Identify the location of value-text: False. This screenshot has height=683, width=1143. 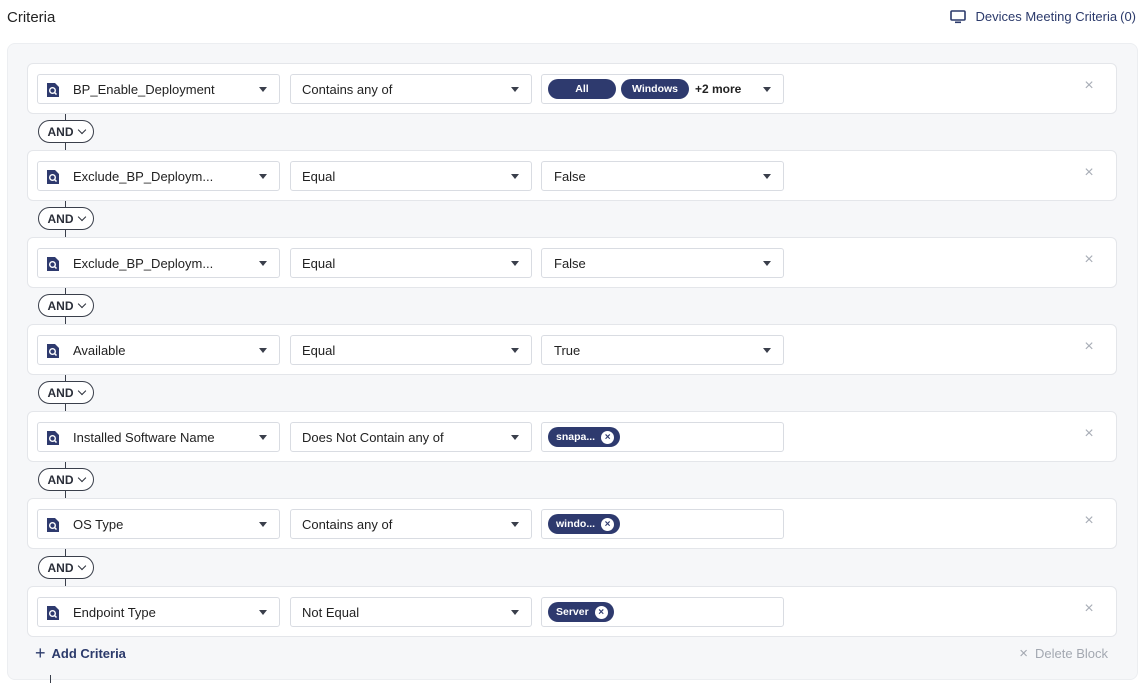
(570, 263).